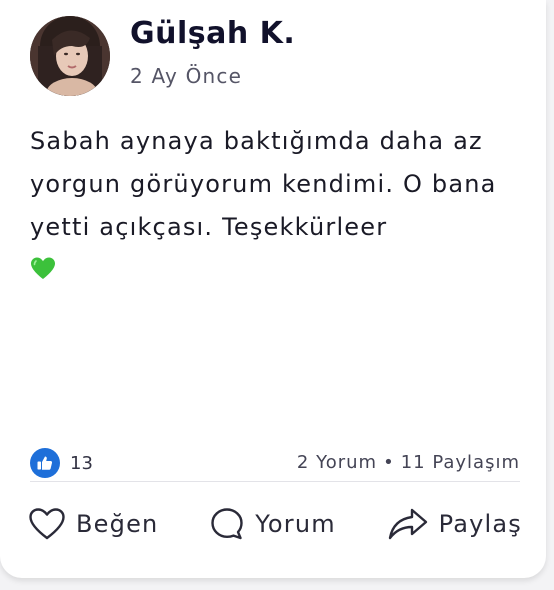  Describe the element at coordinates (43, 266) in the screenshot. I see `green-heart-icon` at that location.